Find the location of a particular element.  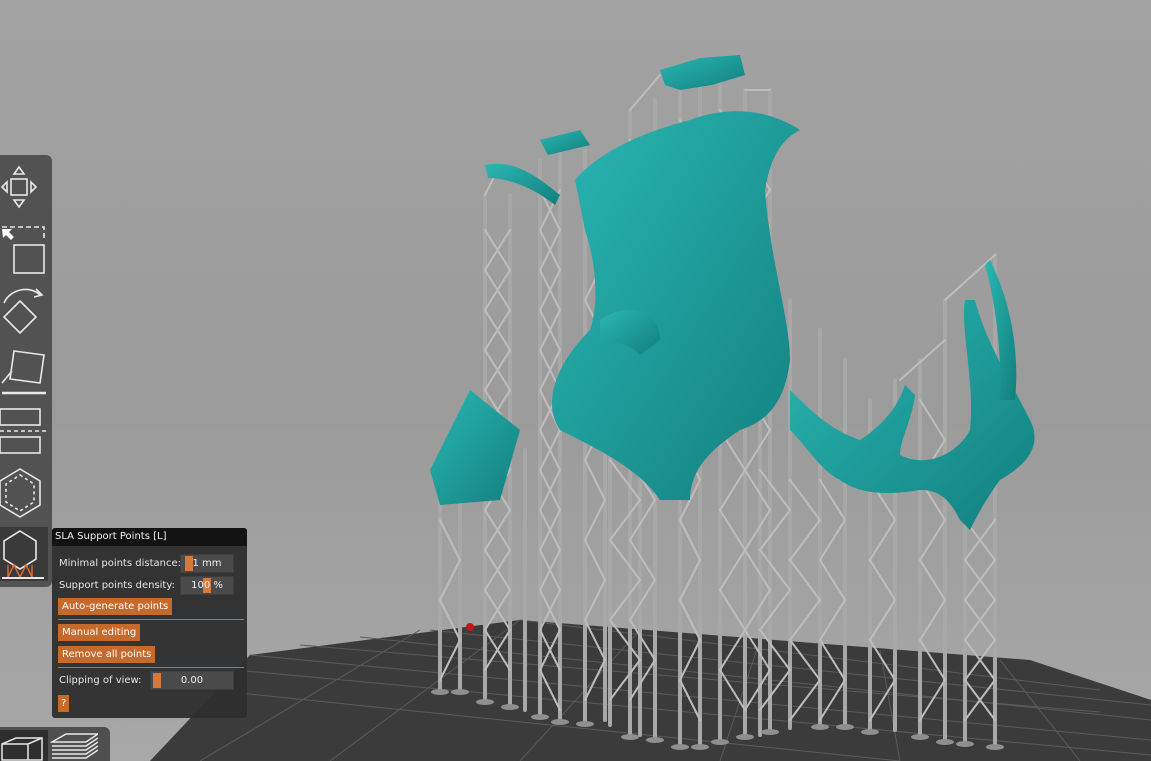

help-button: ? is located at coordinates (64, 703).